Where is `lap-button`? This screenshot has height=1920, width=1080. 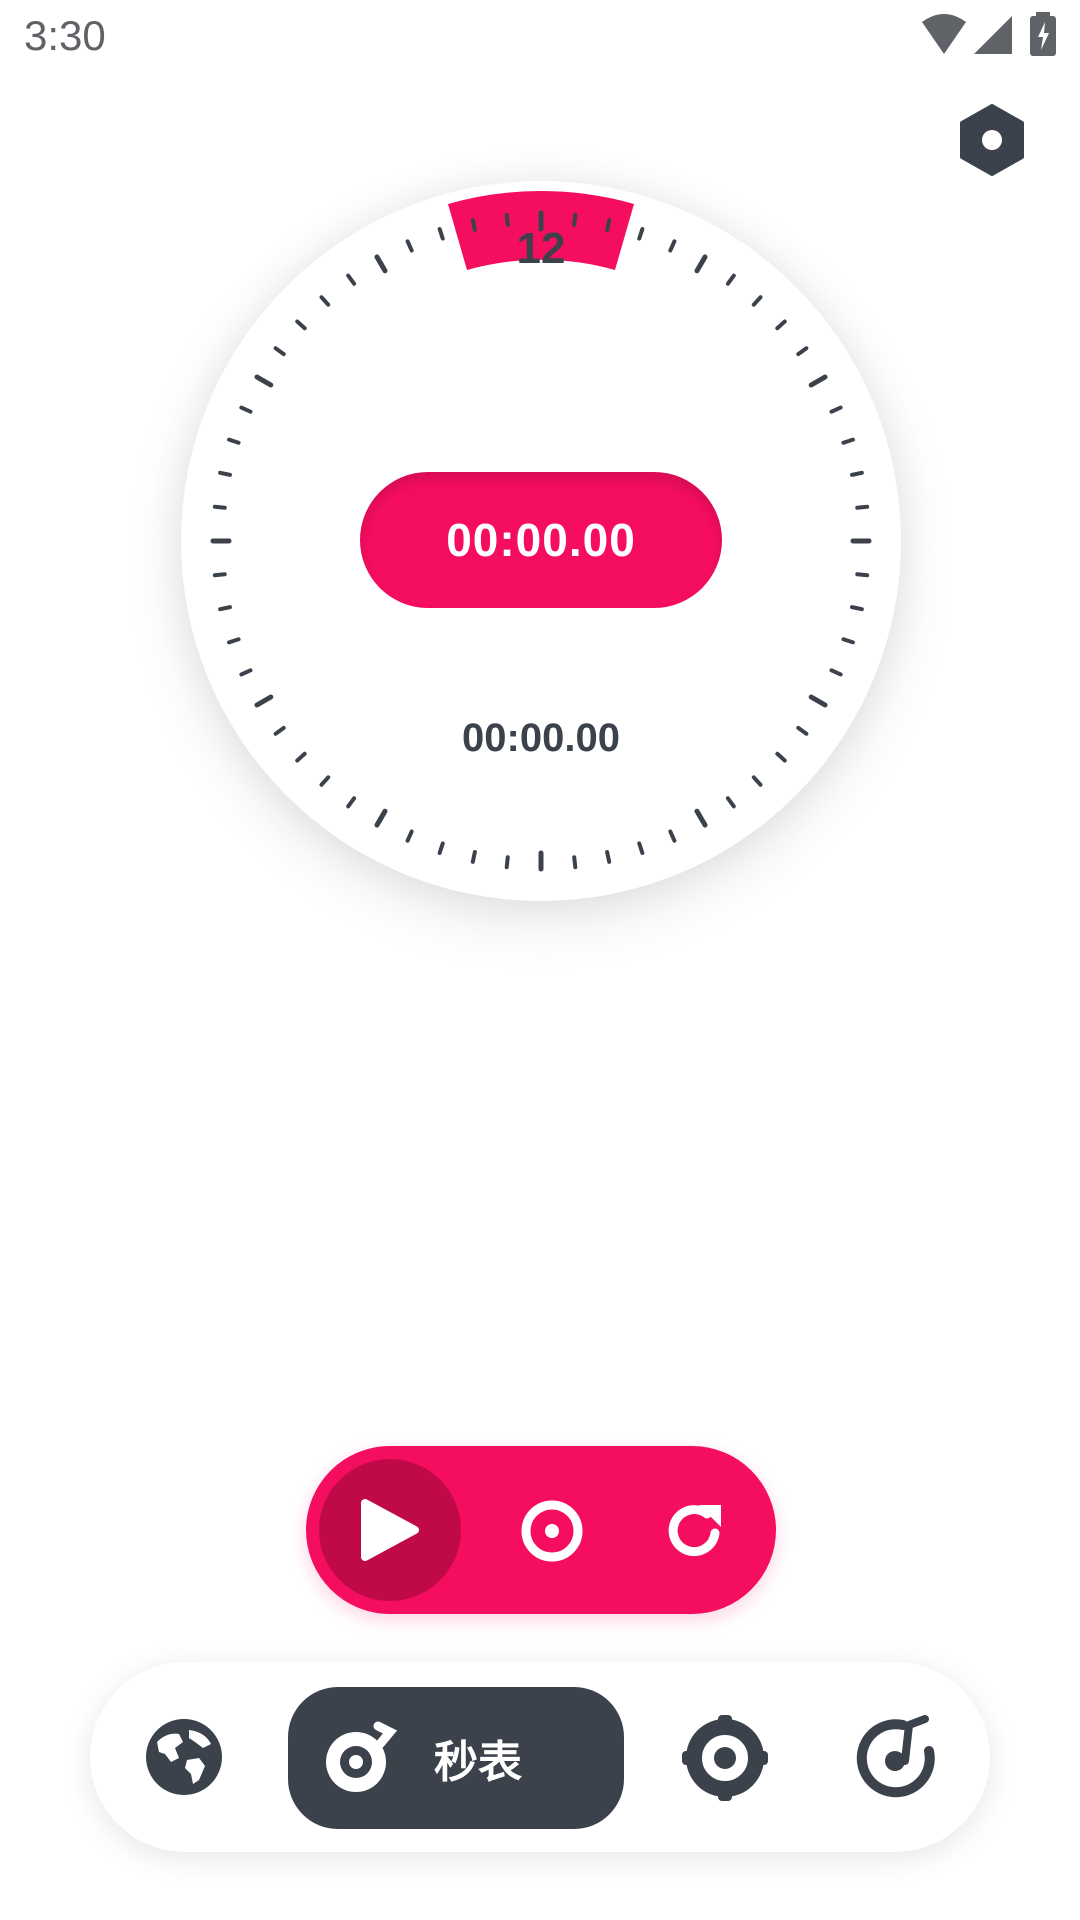
lap-button is located at coordinates (552, 1531).